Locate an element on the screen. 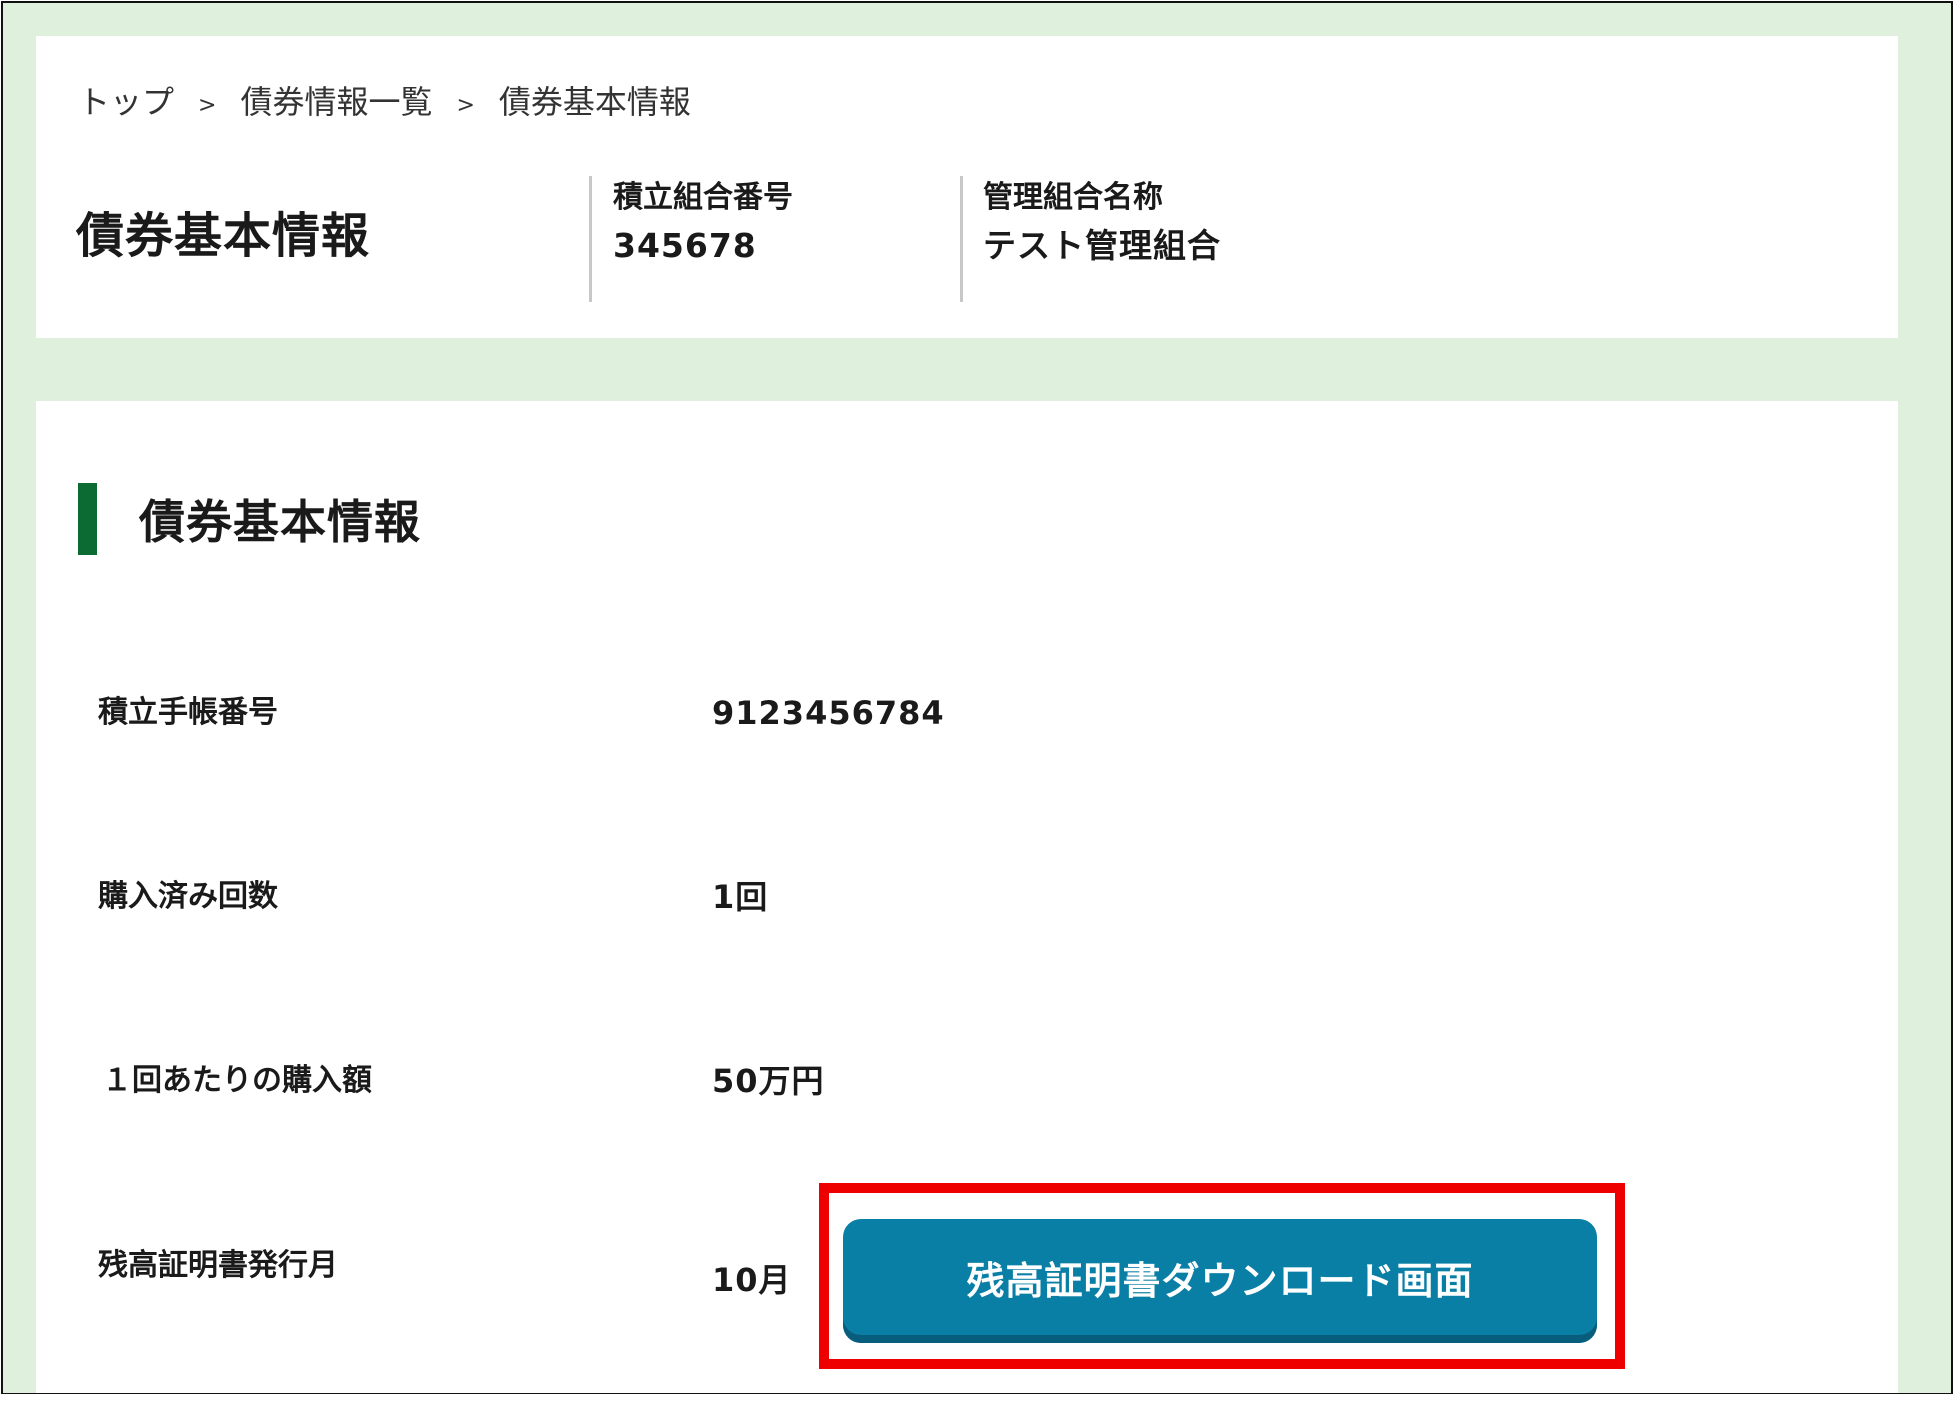 Image resolution: width=1953 pixels, height=1403 pixels. breadcrumb: トップ > 債券情報一覧 > 債券基本情報 is located at coordinates (384, 100).